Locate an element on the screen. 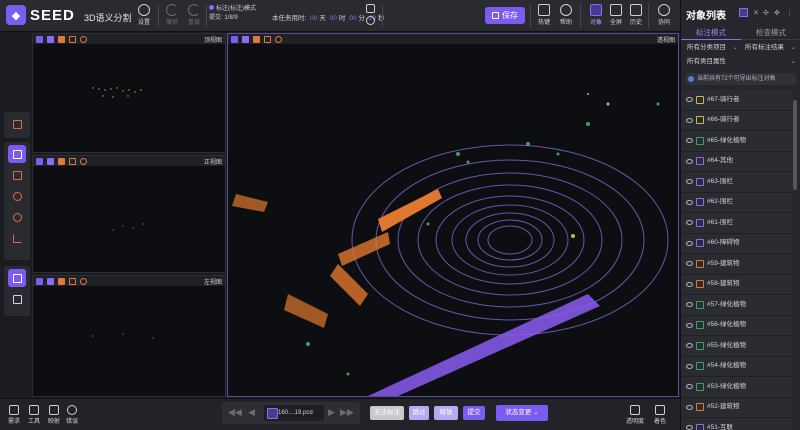 This screenshot has height=430, width=800. last-frame-icon: ▶▶ is located at coordinates (347, 412).